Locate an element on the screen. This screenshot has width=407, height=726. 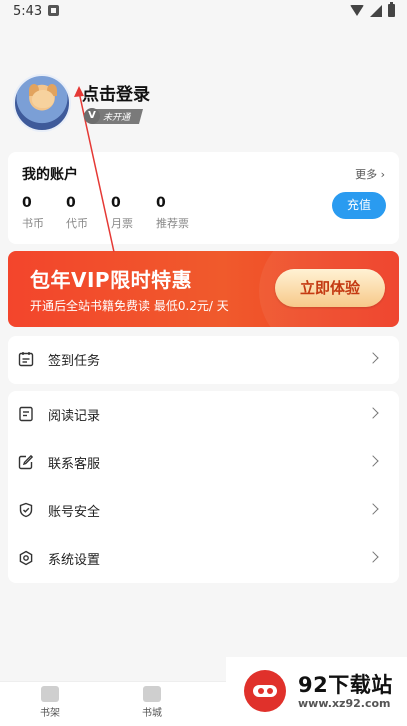
status-bar: 5:43 is located at coordinates (203, 12).